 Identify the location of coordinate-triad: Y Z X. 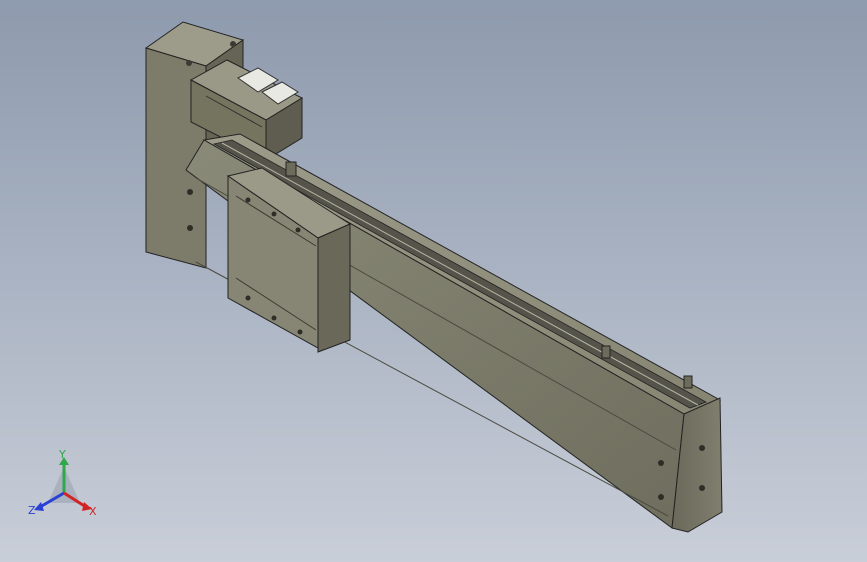
(65, 485).